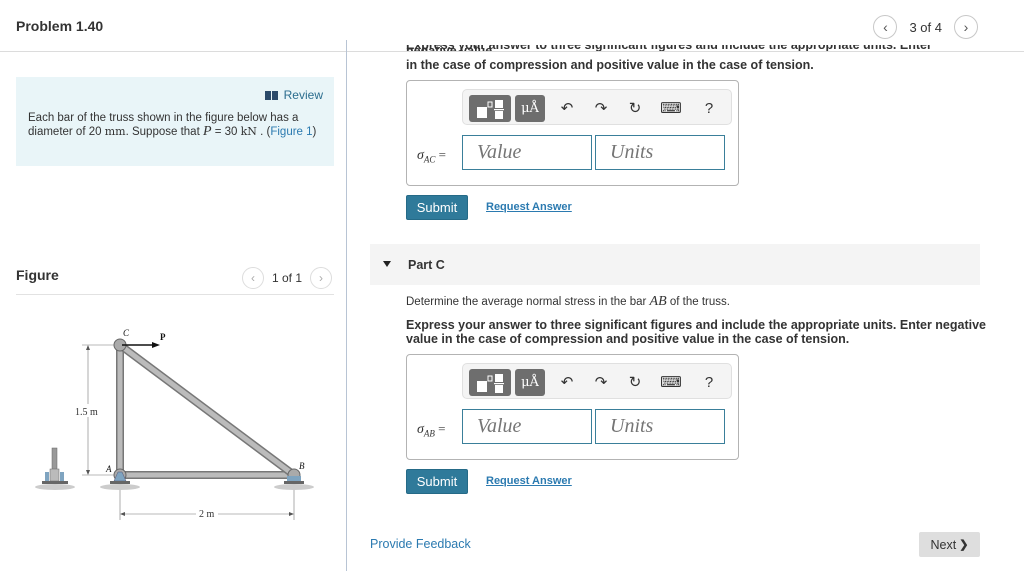  I want to click on part-c-header: Part C, so click(675, 264).